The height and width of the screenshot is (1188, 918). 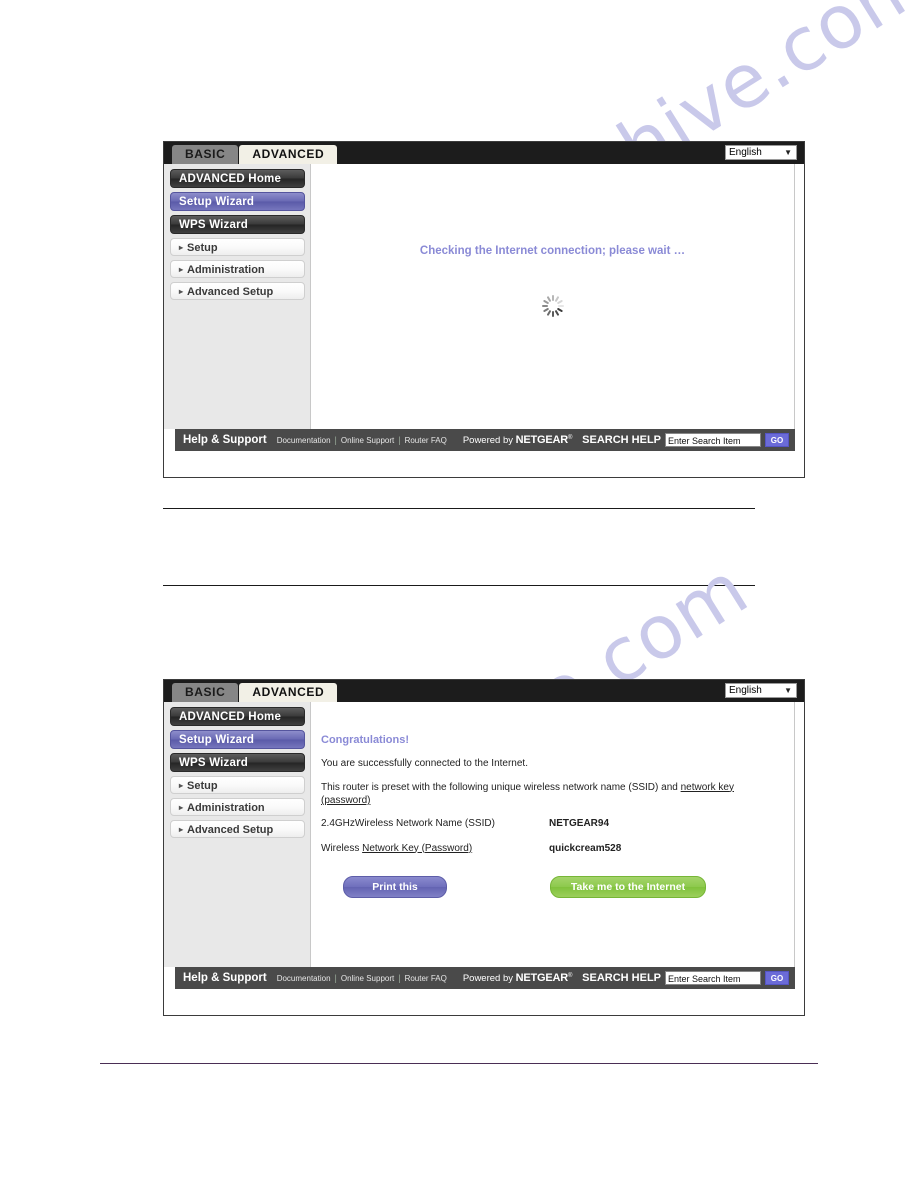 I want to click on take-me-to-internet-button: Take me to the Internet, so click(x=628, y=886).